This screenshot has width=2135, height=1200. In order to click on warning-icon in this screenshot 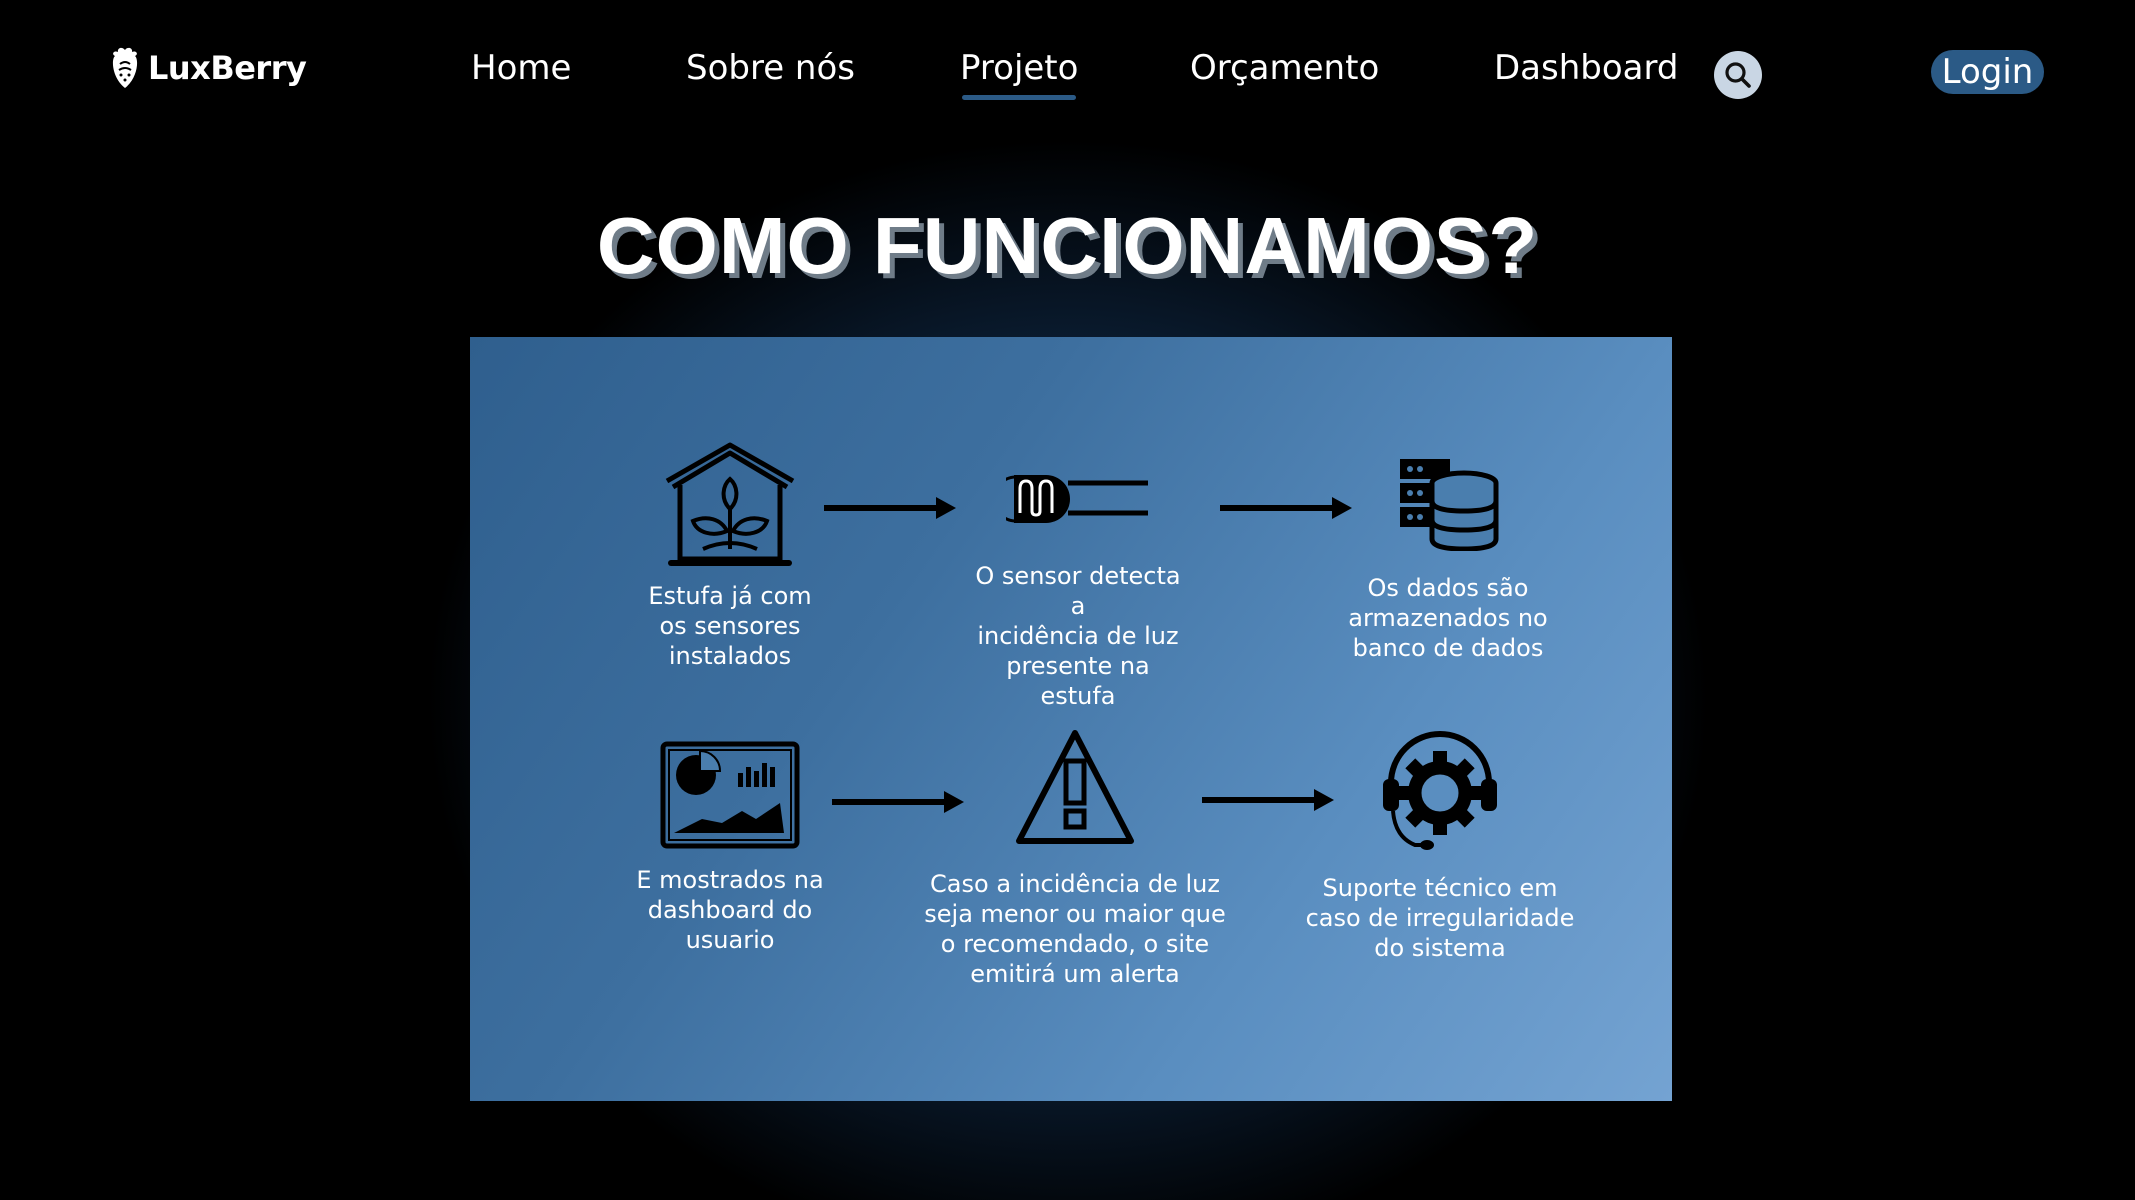, I will do `click(1075, 787)`.